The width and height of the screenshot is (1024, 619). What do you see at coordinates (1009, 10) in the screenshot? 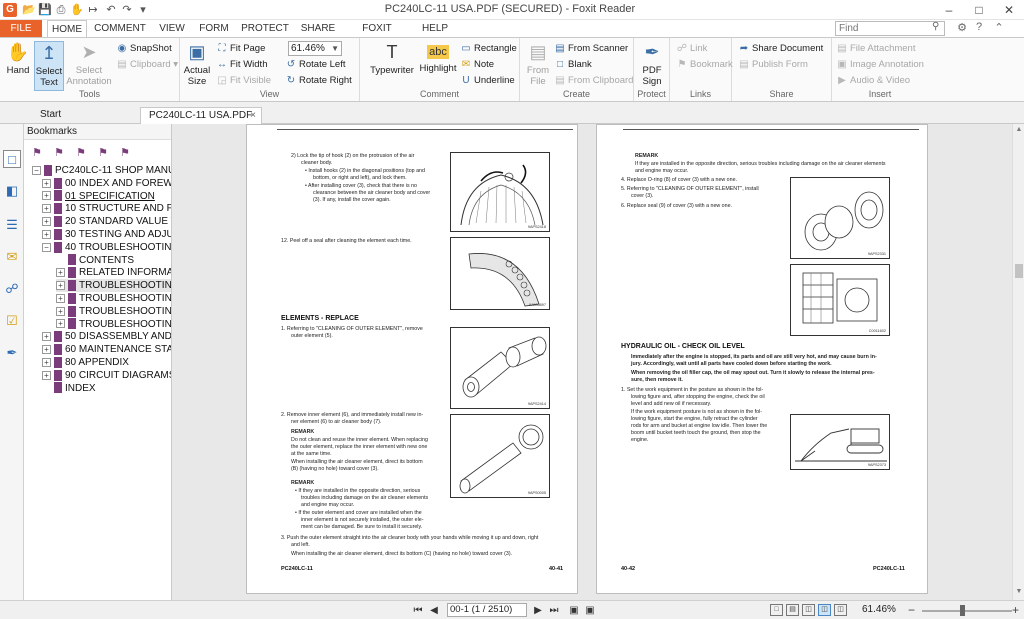
I see `close-window-icon: ✕` at bounding box center [1009, 10].